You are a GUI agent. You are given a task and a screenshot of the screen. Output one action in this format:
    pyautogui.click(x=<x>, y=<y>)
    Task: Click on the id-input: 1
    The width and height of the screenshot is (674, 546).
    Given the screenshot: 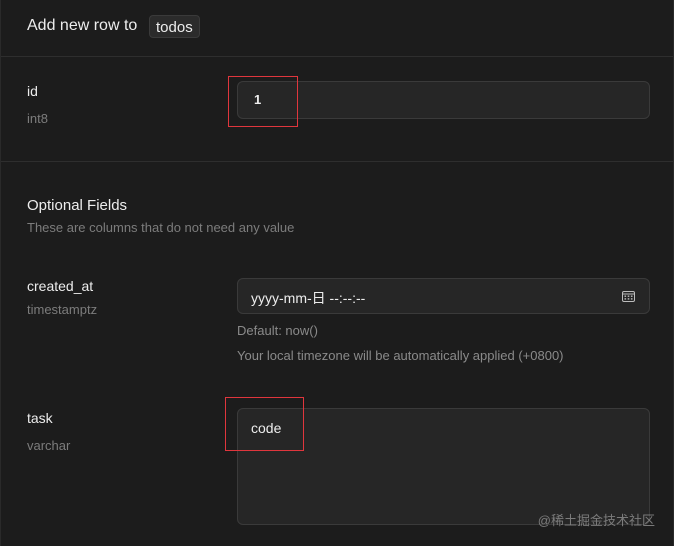 What is the action you would take?
    pyautogui.click(x=443, y=100)
    